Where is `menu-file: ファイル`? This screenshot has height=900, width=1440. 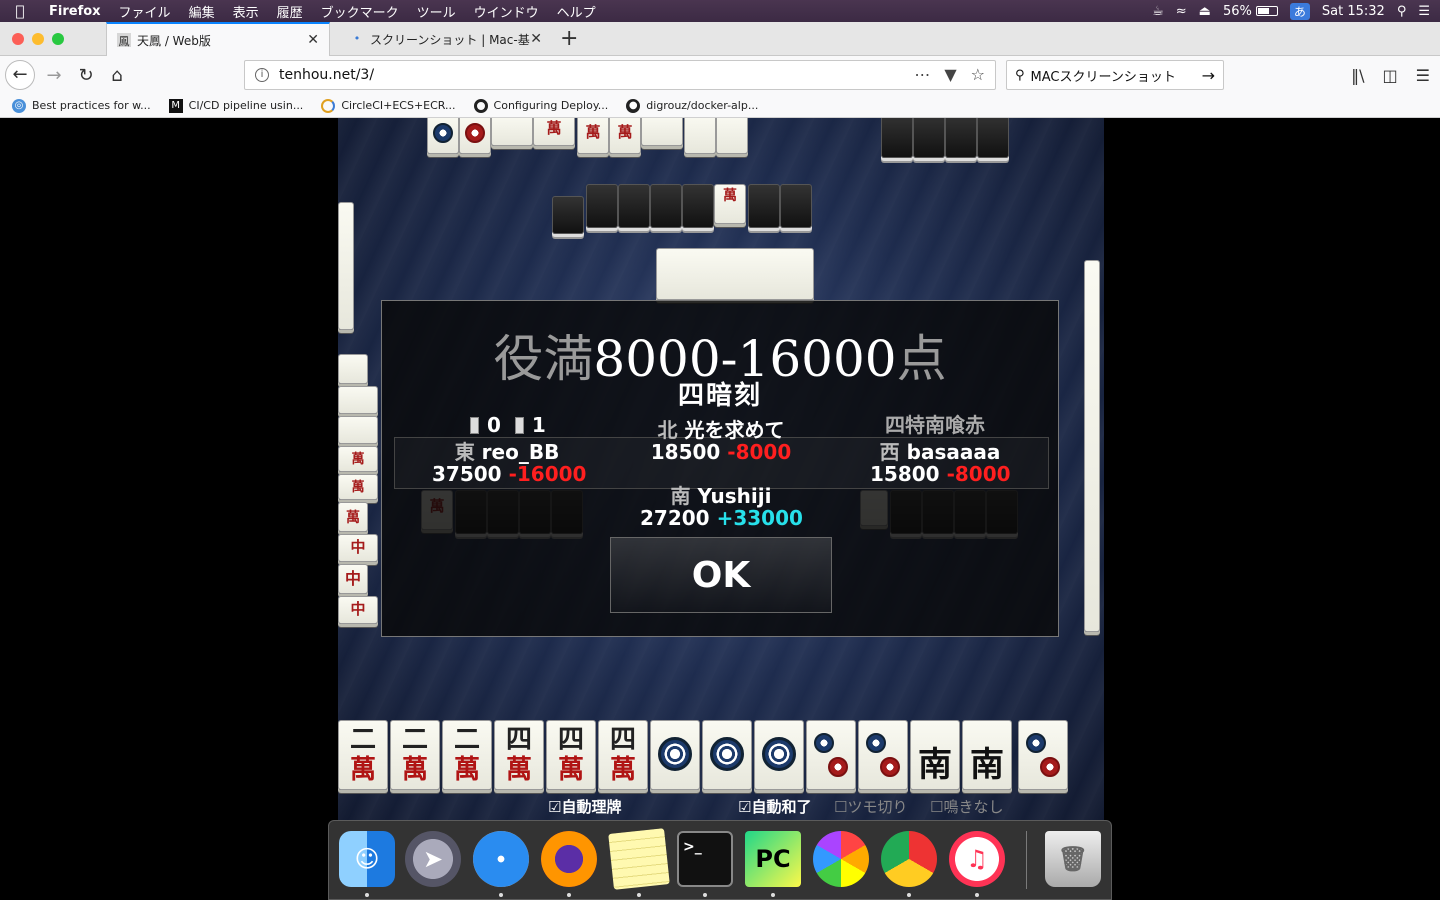 menu-file: ファイル is located at coordinates (145, 11).